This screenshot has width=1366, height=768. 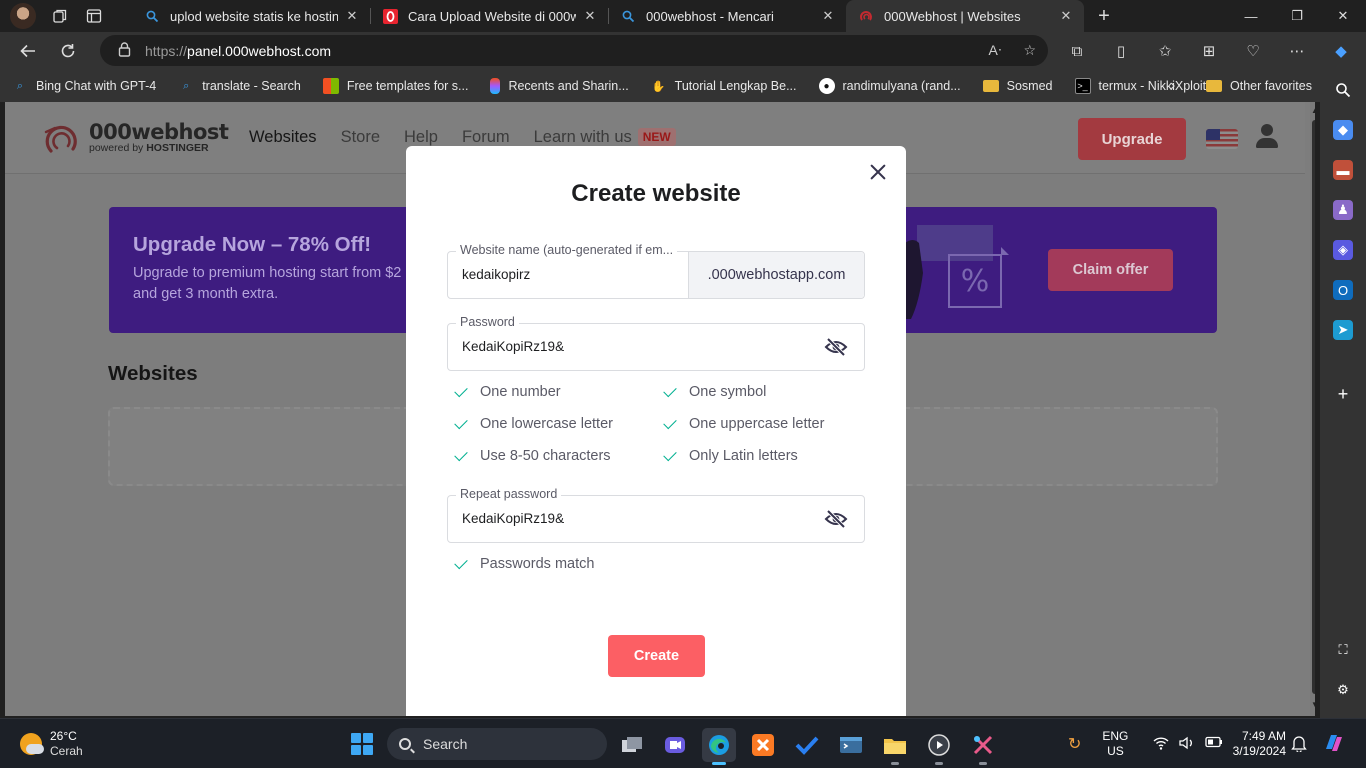 What do you see at coordinates (574, 50) in the screenshot?
I see `url-bar: https://panel.000webhost.com Aᐧ ☆` at bounding box center [574, 50].